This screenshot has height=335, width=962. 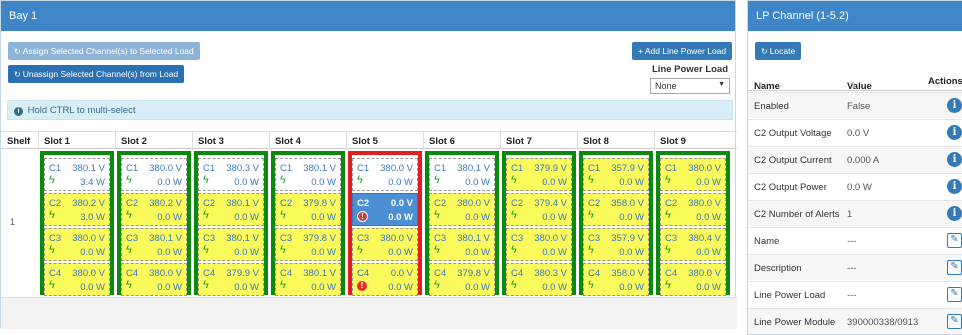 What do you see at coordinates (704, 238) in the screenshot?
I see `channel-voltage: 380.4 V` at bounding box center [704, 238].